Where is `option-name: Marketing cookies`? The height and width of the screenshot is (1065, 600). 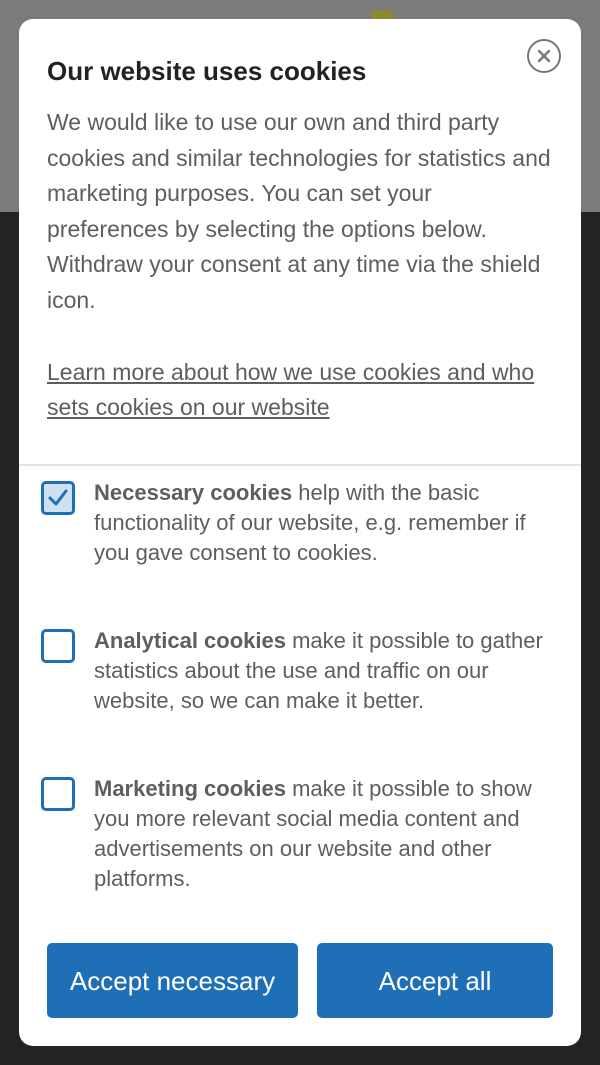 option-name: Marketing cookies is located at coordinates (190, 788).